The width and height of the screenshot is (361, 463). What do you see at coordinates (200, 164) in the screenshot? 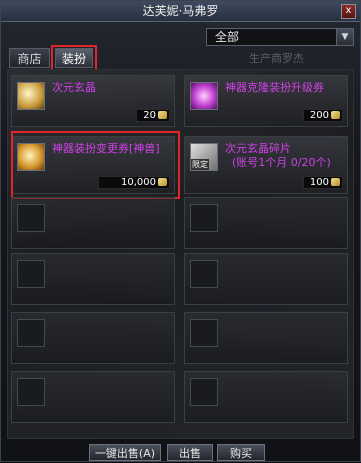
I see `limited-badge: 限定` at bounding box center [200, 164].